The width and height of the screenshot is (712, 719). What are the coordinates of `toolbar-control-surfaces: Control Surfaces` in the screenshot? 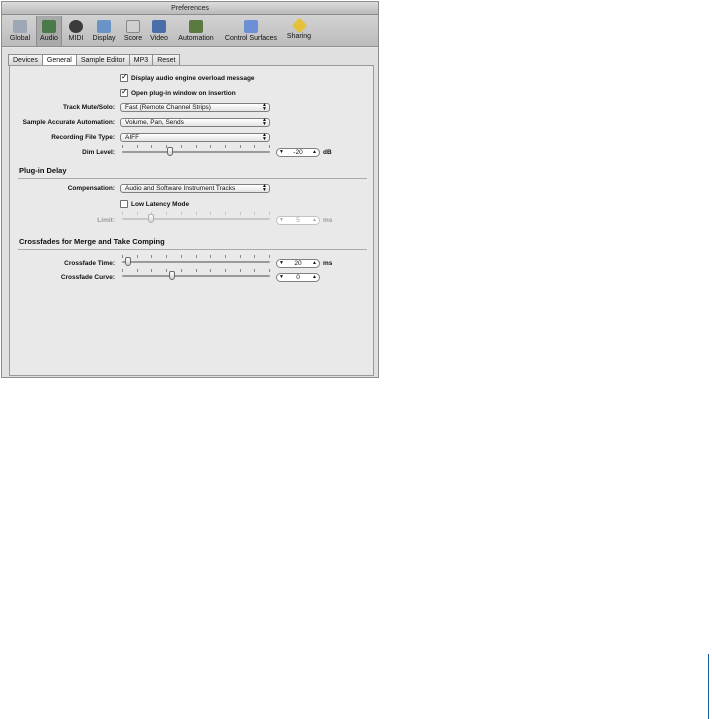 It's located at (251, 31).